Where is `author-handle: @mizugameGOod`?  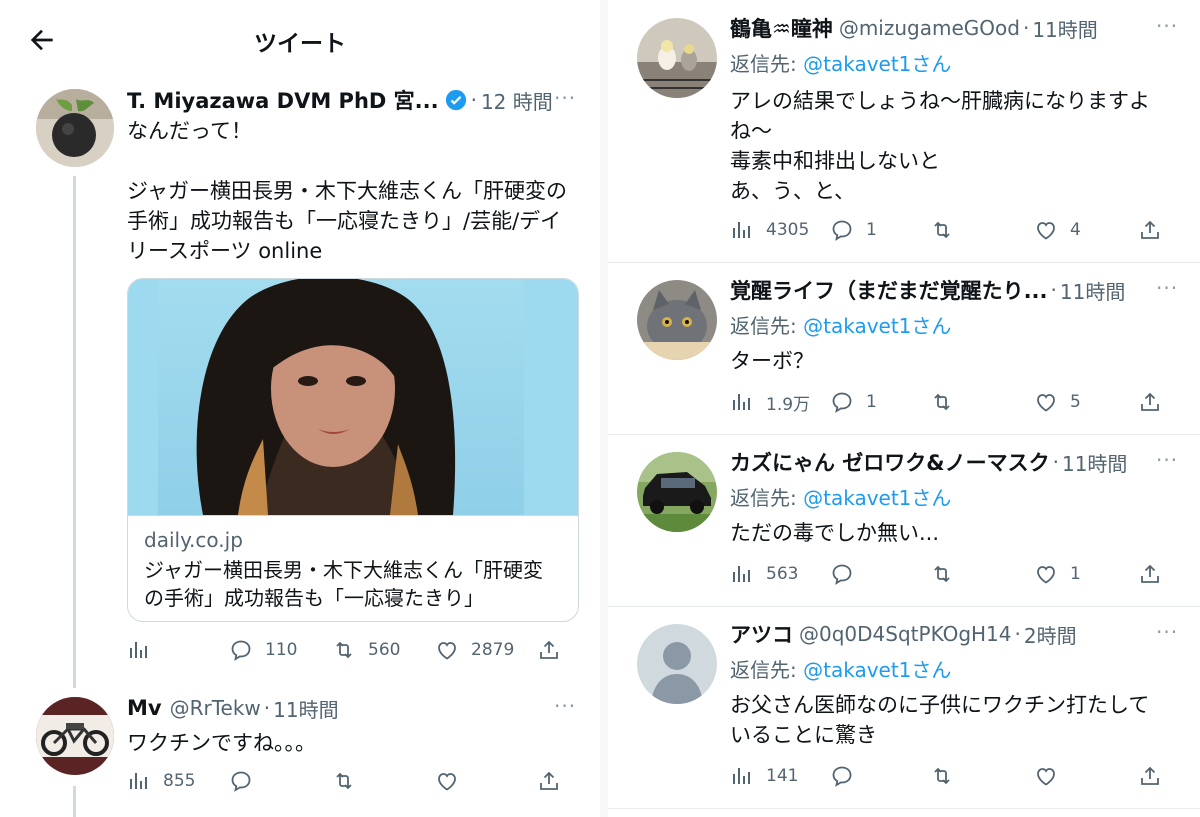 author-handle: @mizugameGOod is located at coordinates (929, 28).